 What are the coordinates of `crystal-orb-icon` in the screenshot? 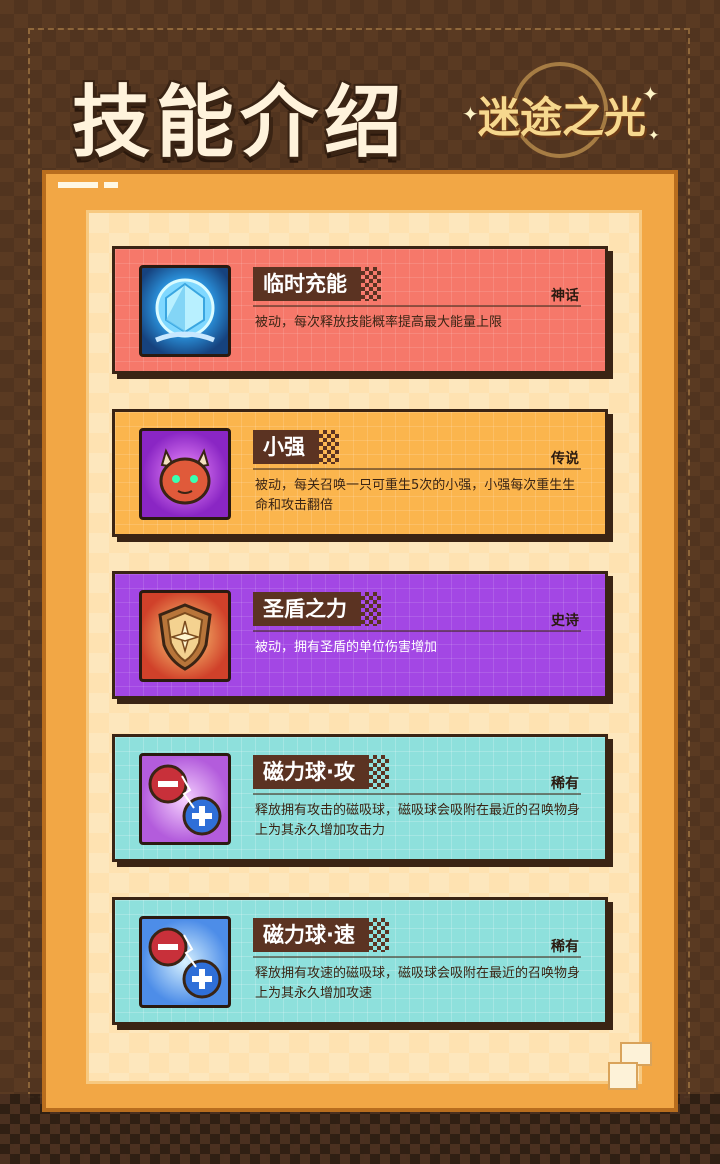 It's located at (185, 311).